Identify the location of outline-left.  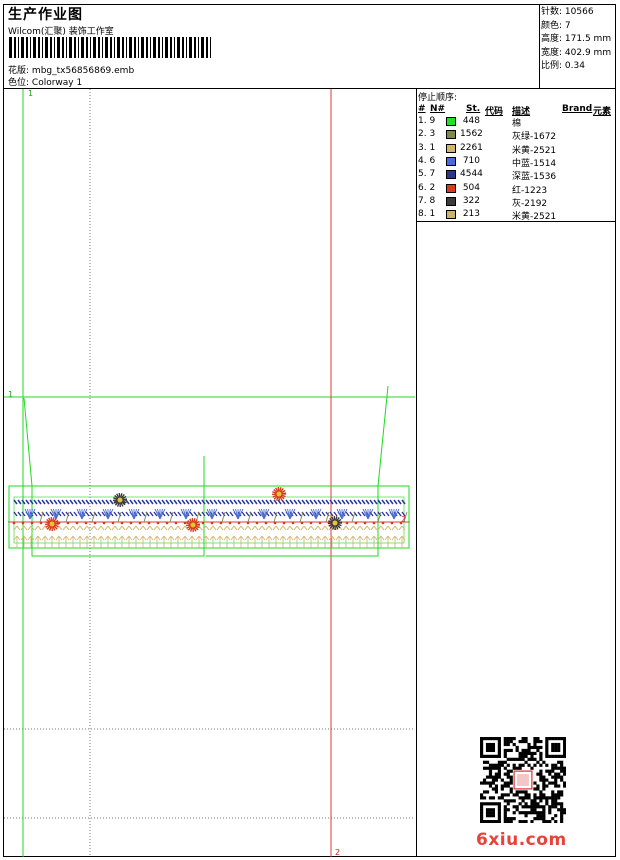
(114, 477).